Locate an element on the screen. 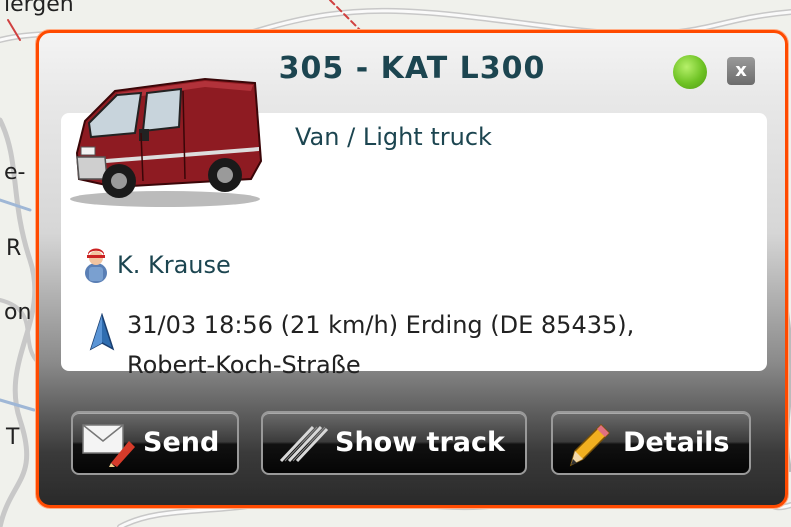 The height and width of the screenshot is (527, 791). show-track-button-label: Show track is located at coordinates (420, 442).